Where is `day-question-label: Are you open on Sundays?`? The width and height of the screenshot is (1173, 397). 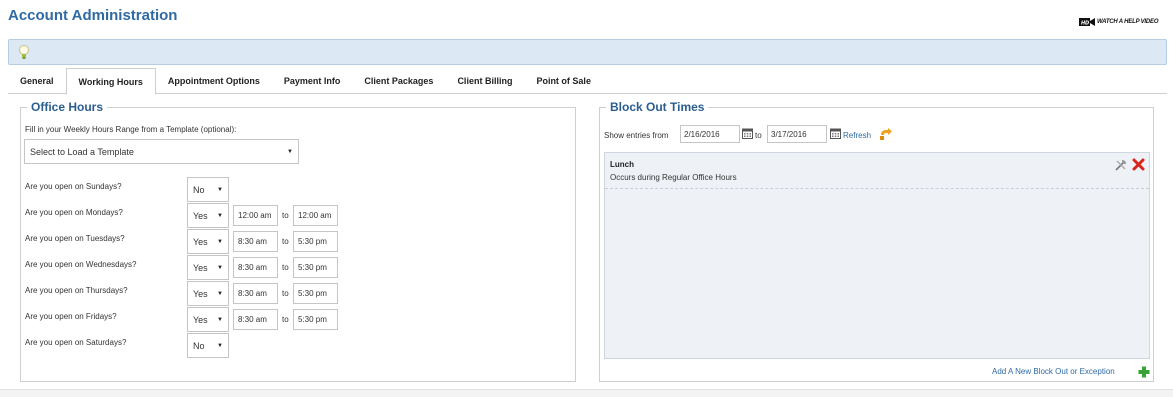
day-question-label: Are you open on Sundays? is located at coordinates (73, 186).